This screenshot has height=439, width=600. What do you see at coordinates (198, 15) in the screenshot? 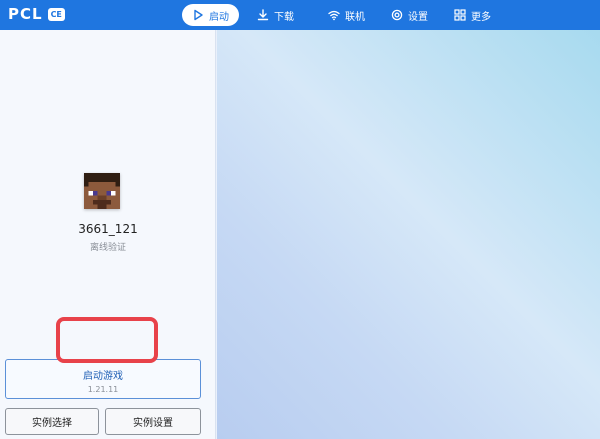
I see `play-icon` at bounding box center [198, 15].